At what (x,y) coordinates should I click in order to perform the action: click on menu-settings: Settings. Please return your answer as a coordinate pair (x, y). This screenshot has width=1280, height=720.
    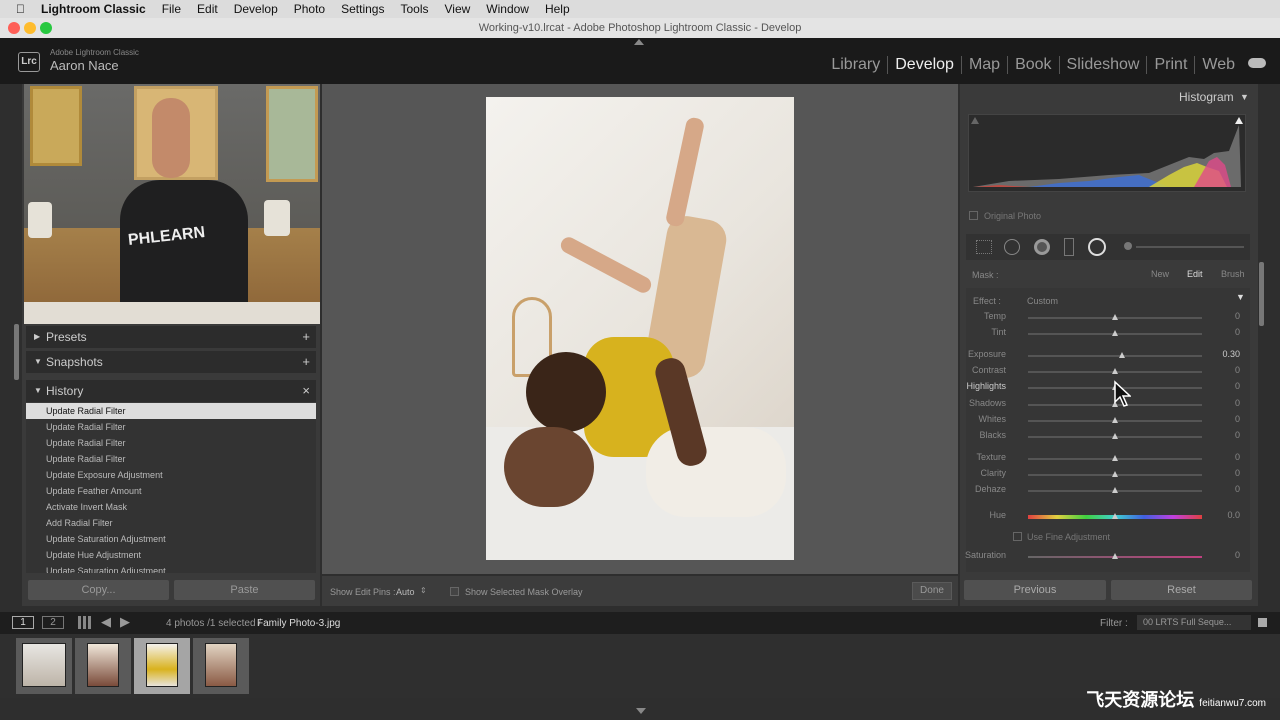
    Looking at the image, I should click on (362, 9).